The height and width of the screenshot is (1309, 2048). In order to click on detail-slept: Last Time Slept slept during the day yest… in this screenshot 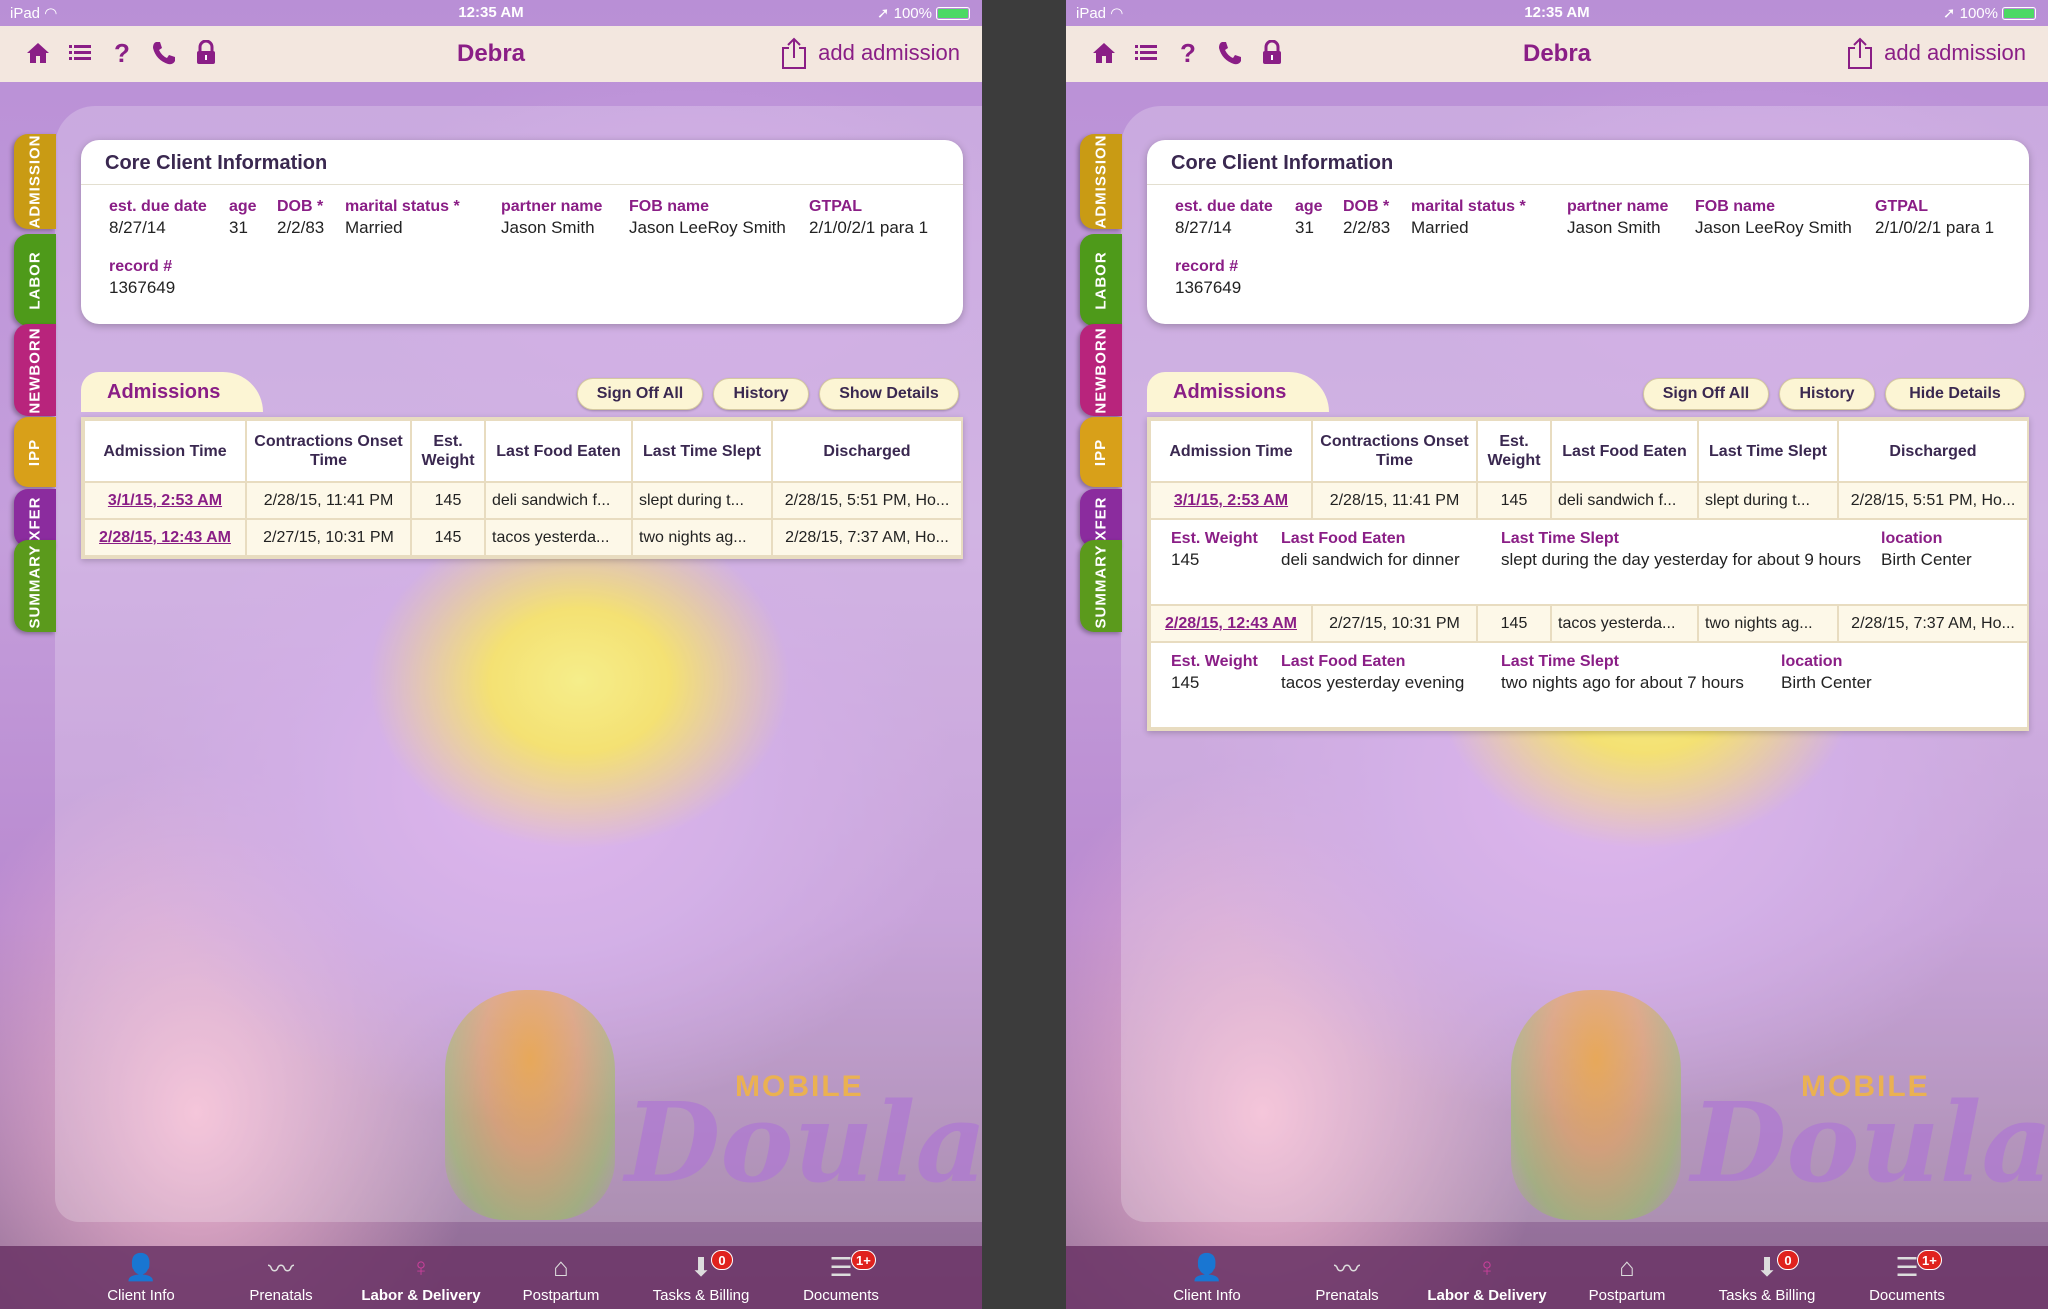, I will do `click(1686, 550)`.